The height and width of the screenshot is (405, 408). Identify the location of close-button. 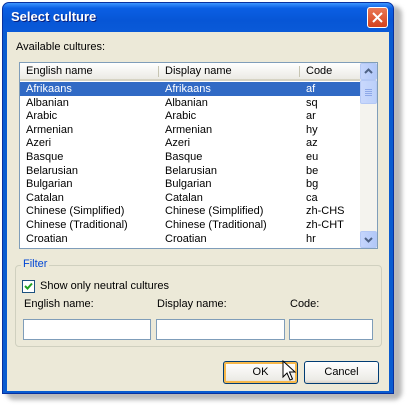
(377, 17).